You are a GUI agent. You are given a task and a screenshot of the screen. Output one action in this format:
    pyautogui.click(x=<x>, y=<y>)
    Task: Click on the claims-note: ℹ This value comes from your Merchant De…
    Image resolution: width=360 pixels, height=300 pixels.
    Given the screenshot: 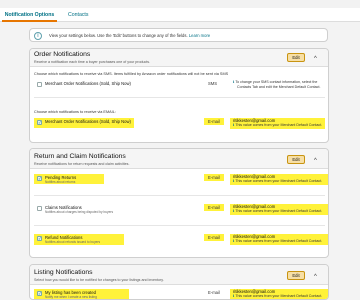 What is the action you would take?
    pyautogui.click(x=278, y=211)
    